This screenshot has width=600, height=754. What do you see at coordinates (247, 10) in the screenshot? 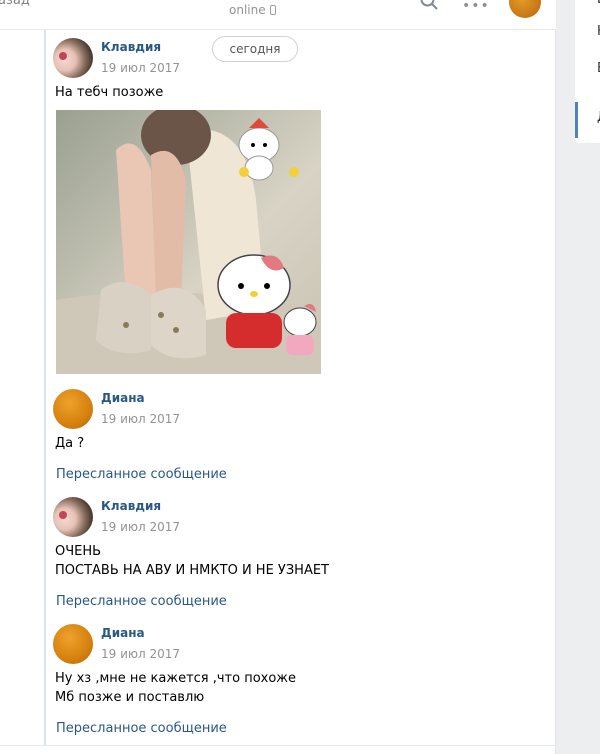
I see `online-status-label: online` at bounding box center [247, 10].